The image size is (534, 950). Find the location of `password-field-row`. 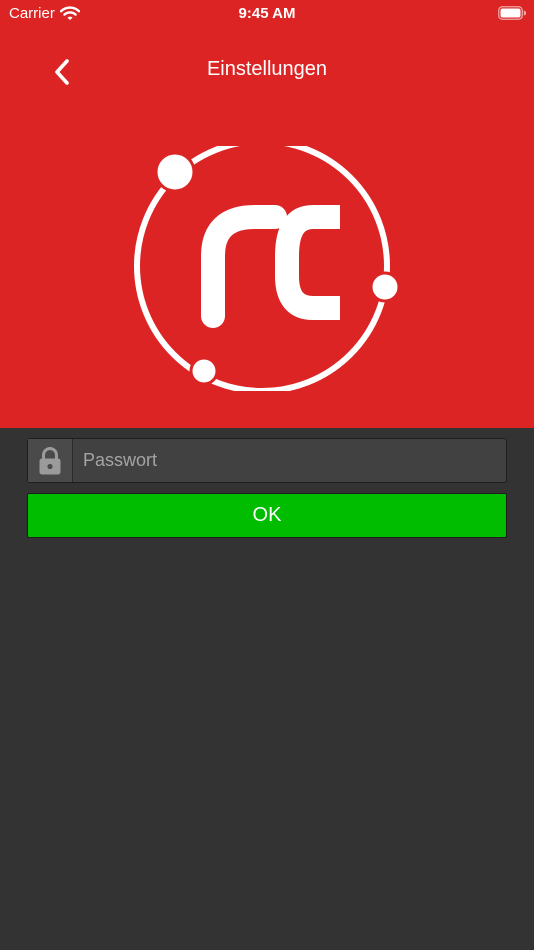

password-field-row is located at coordinates (267, 460).